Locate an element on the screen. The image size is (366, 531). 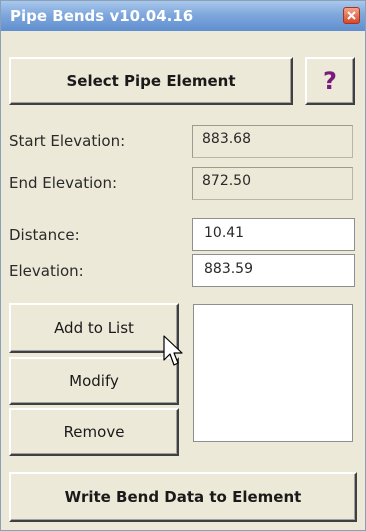
distance-field: 10.41 is located at coordinates (273, 234).